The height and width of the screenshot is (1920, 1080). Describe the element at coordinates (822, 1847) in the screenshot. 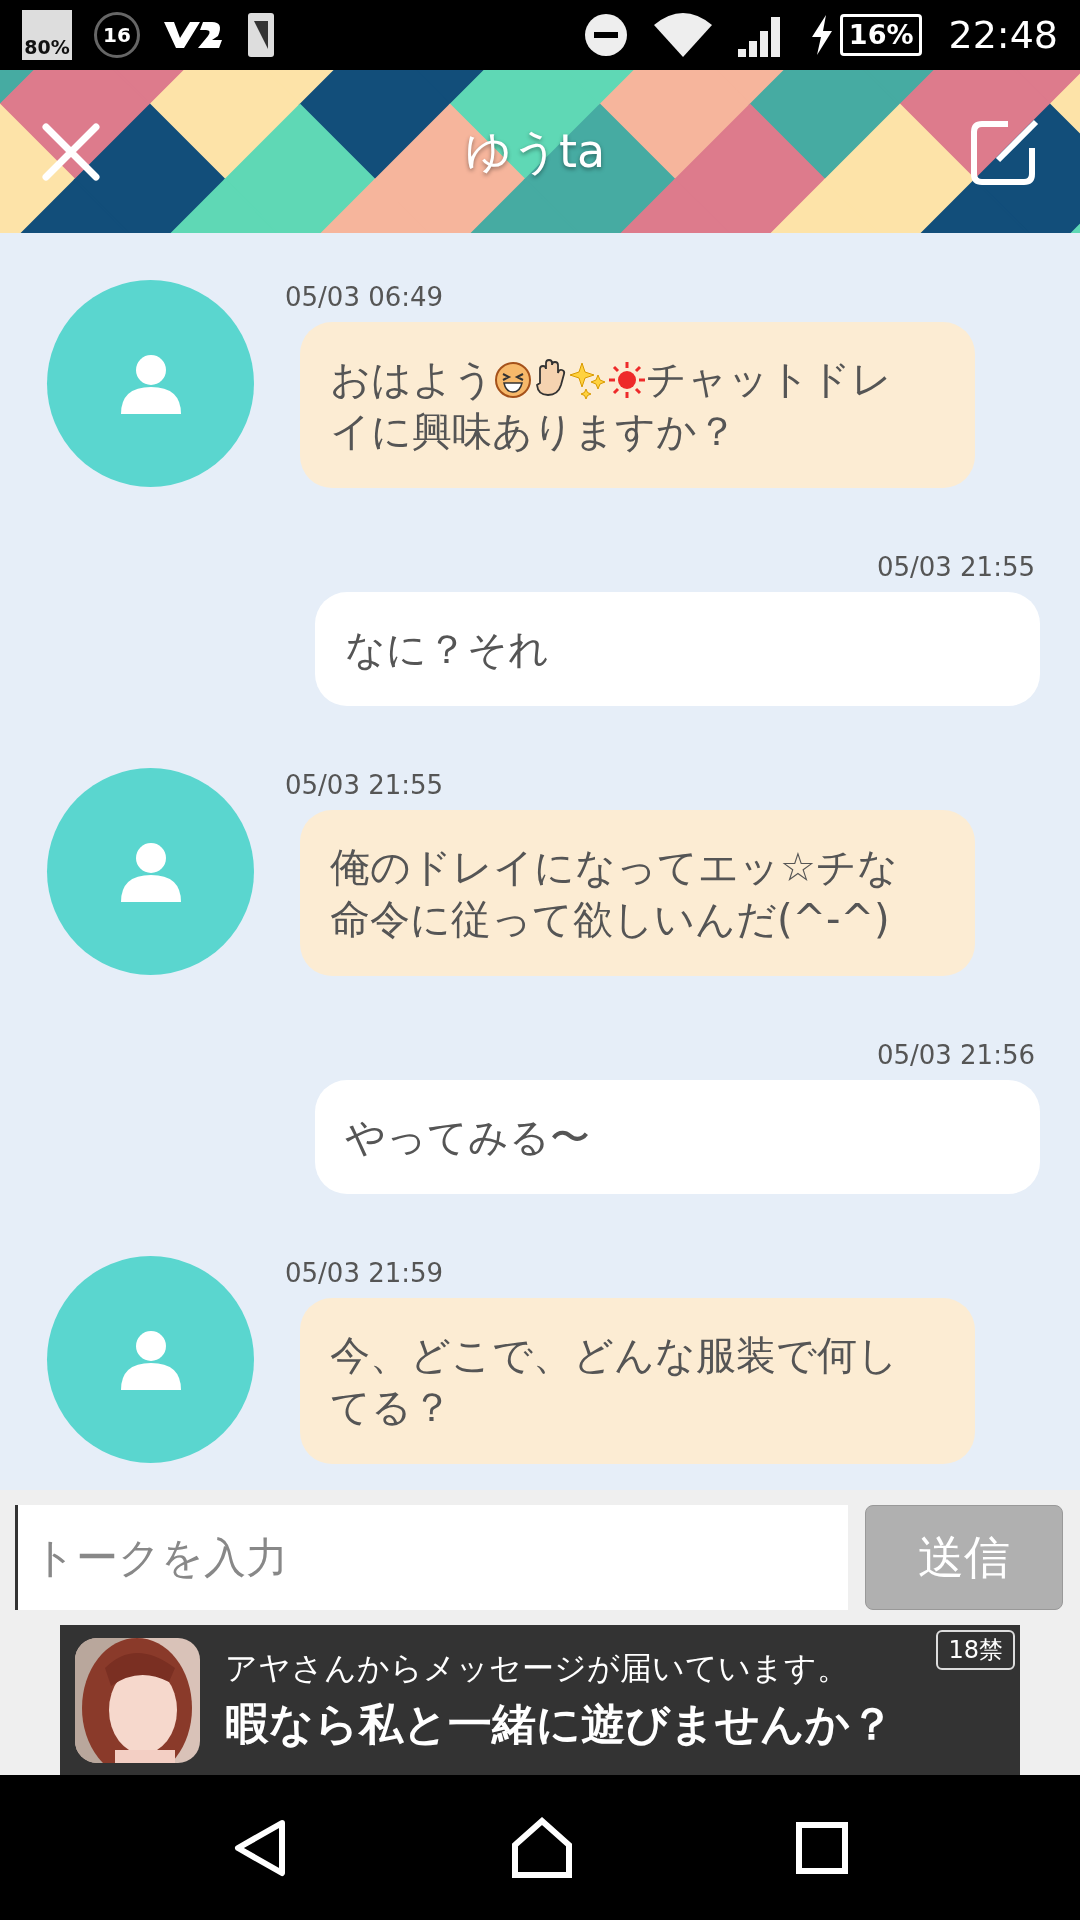

I see `recent-apps-button` at that location.